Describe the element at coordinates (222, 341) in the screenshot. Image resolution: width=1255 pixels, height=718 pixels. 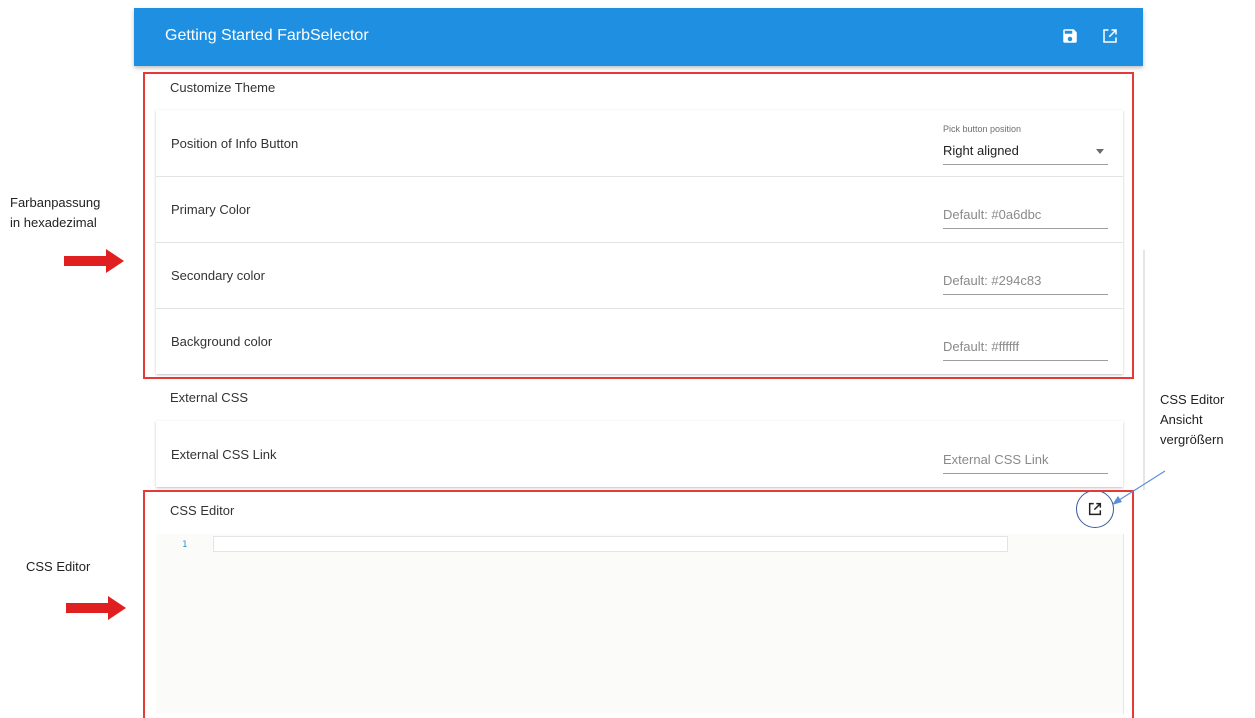
I see `background-color-label: Background color` at that location.